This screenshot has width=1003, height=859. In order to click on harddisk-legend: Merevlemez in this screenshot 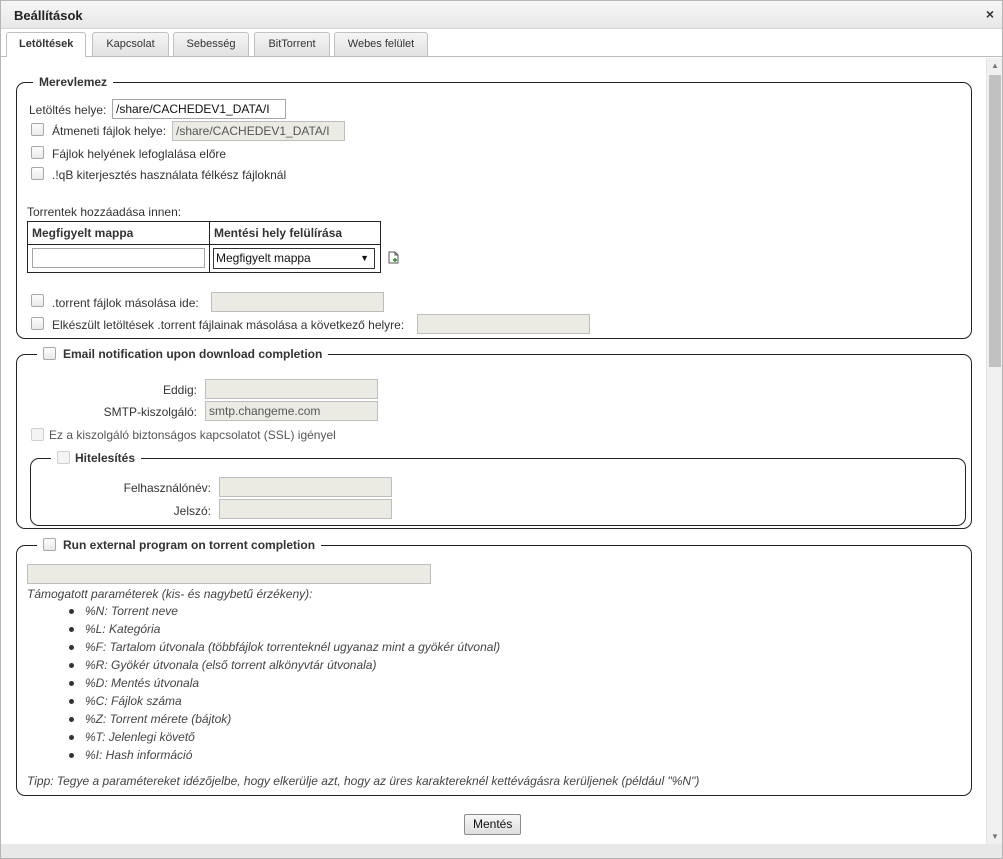, I will do `click(73, 82)`.